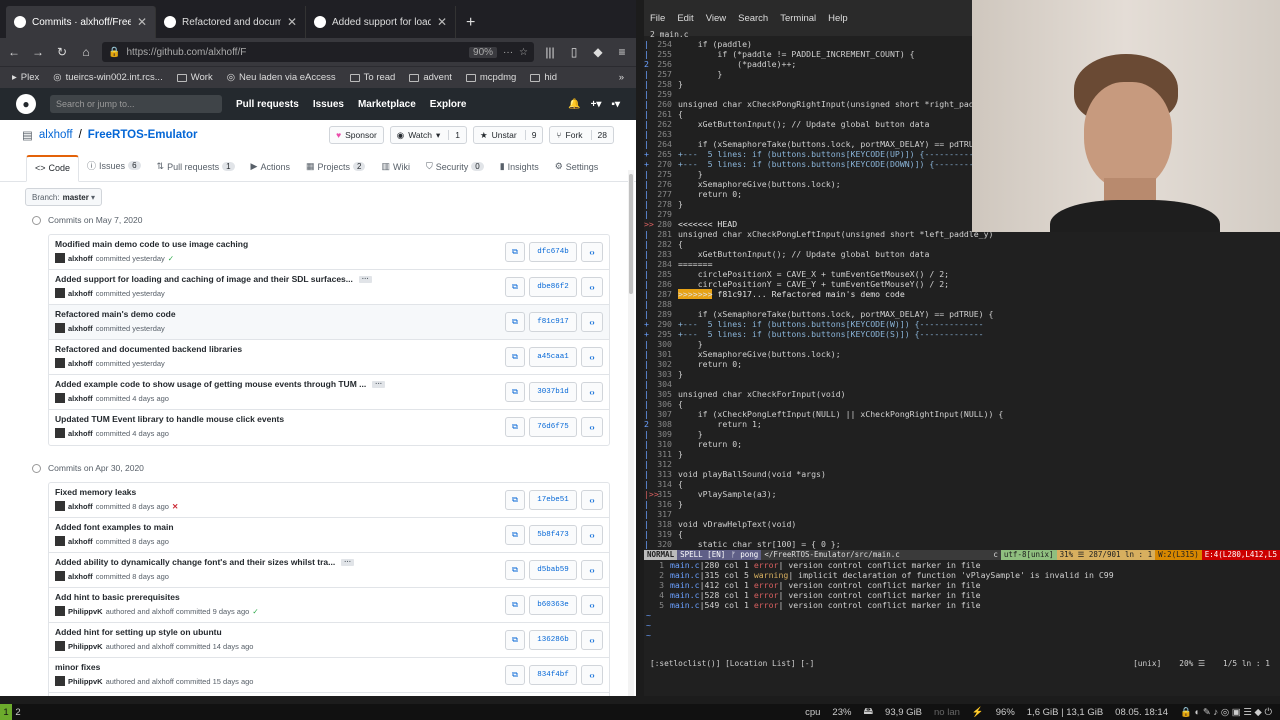 This screenshot has height=720, width=1280. Describe the element at coordinates (143, 135) in the screenshot. I see `repo-name-link: FreeRTOS-Emulator` at that location.